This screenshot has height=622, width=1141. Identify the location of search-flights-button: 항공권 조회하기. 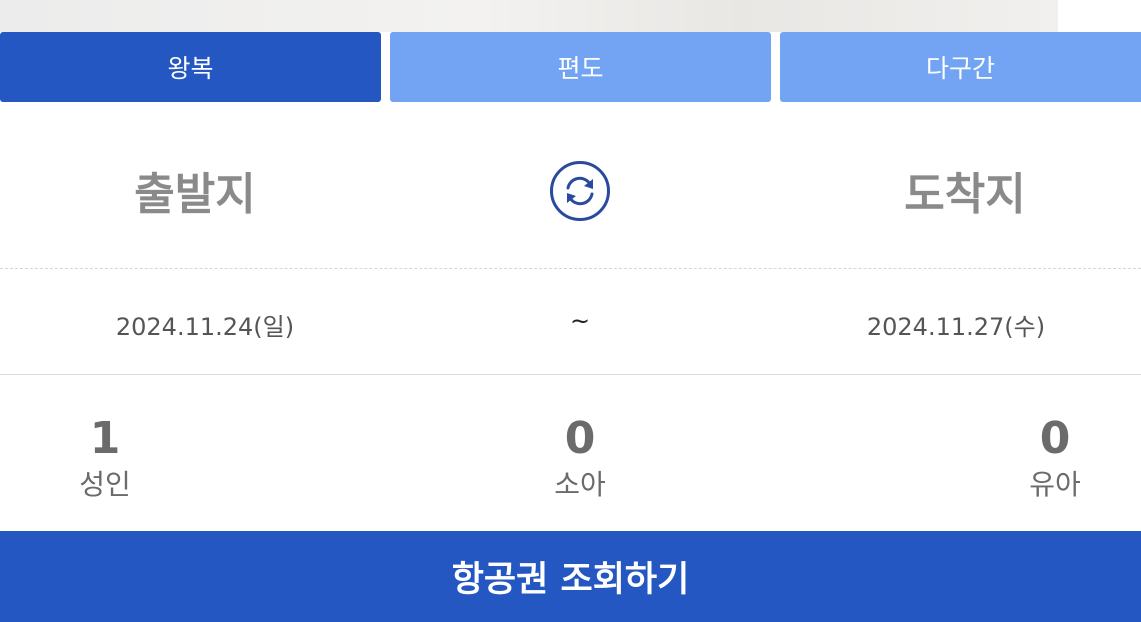
(570, 576).